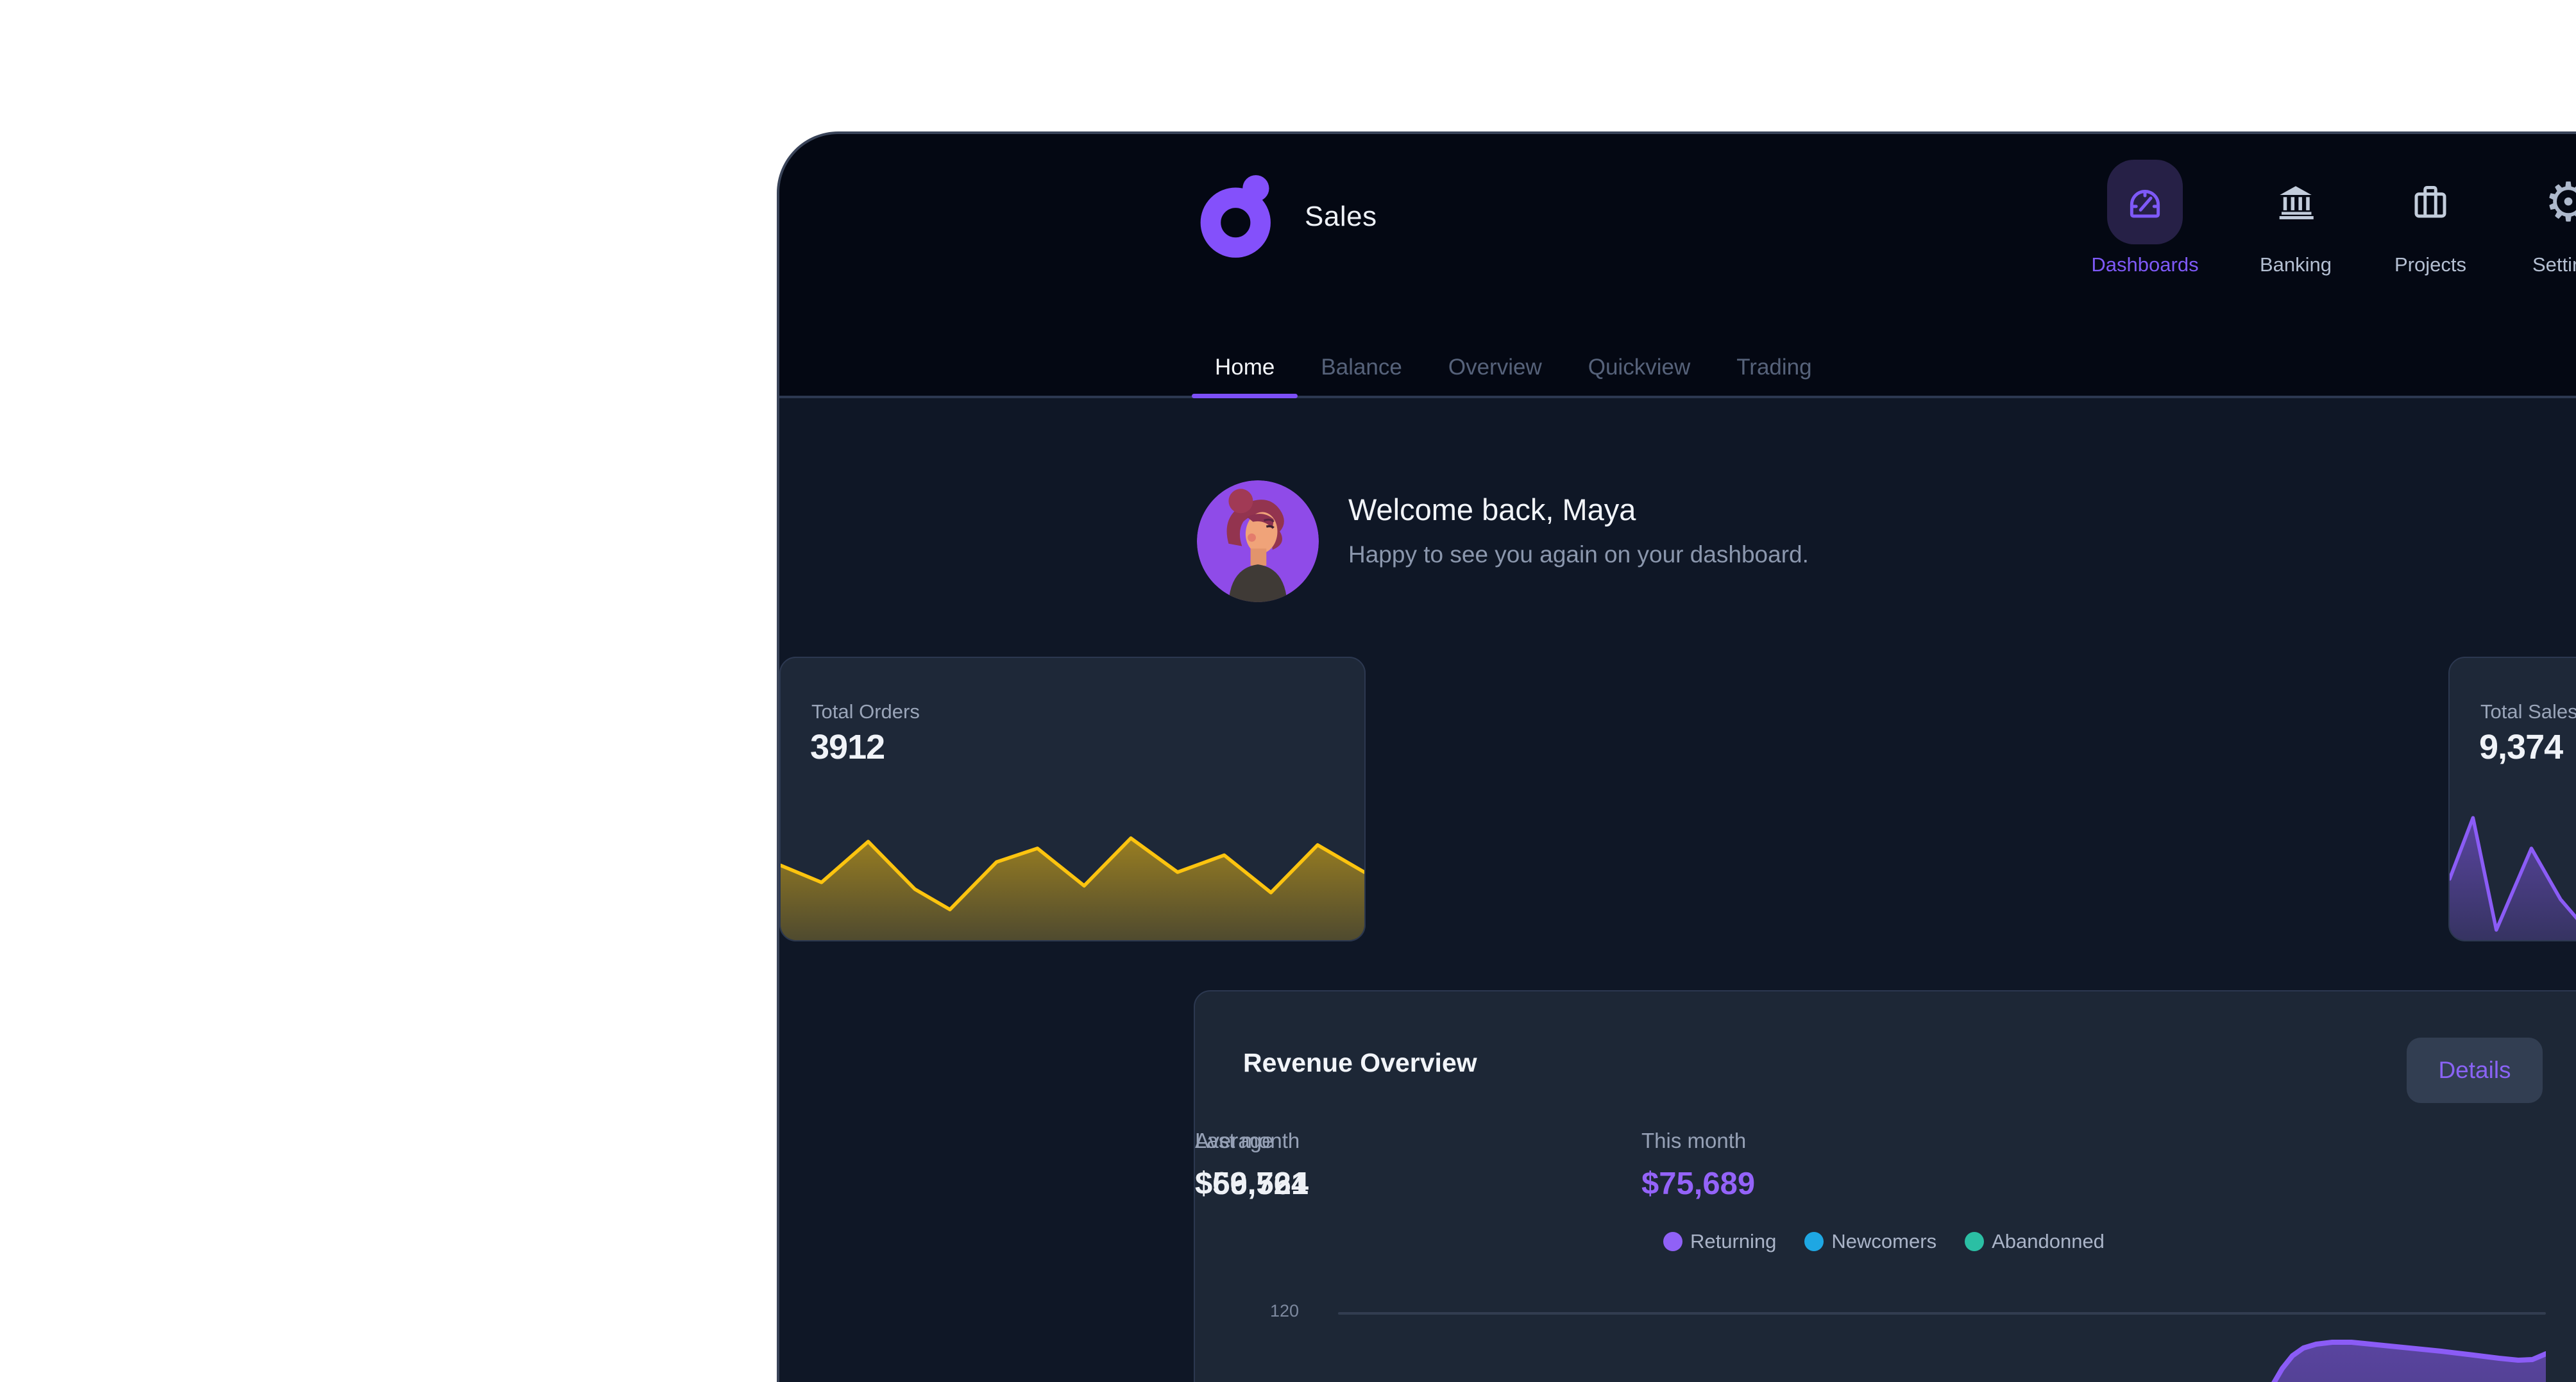 The image size is (2576, 1382). What do you see at coordinates (1361, 367) in the screenshot?
I see `tab-balance: Balance` at bounding box center [1361, 367].